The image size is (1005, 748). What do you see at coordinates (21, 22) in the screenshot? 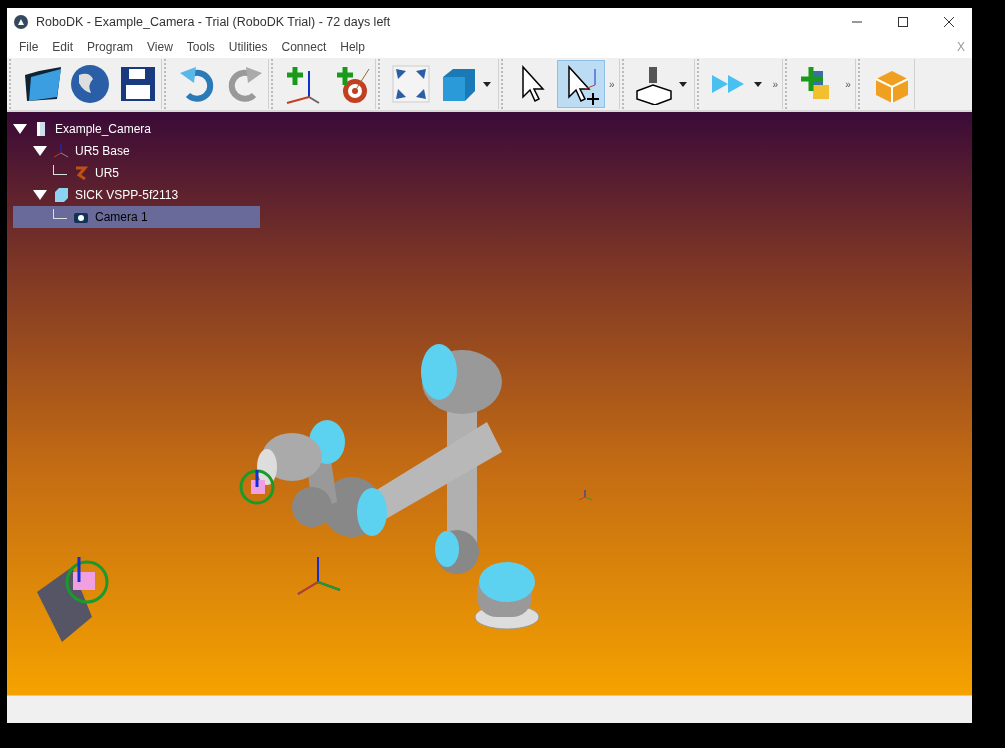
I see `app-logo-icon` at bounding box center [21, 22].